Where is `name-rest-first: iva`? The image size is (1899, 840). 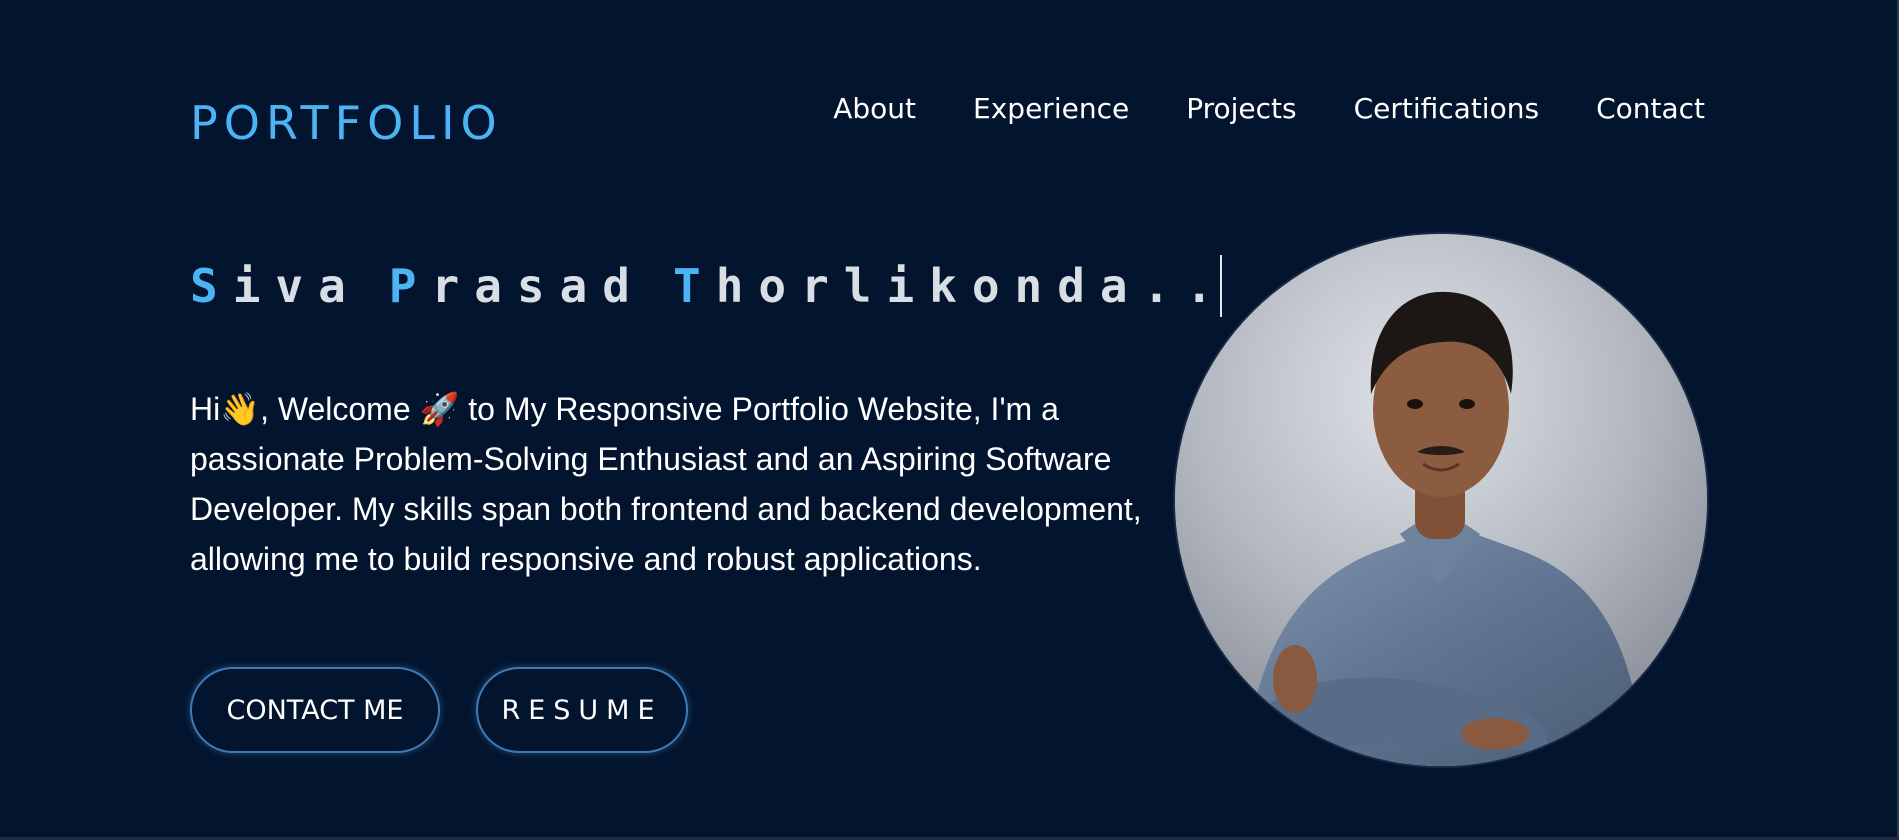 name-rest-first: iva is located at coordinates (296, 286).